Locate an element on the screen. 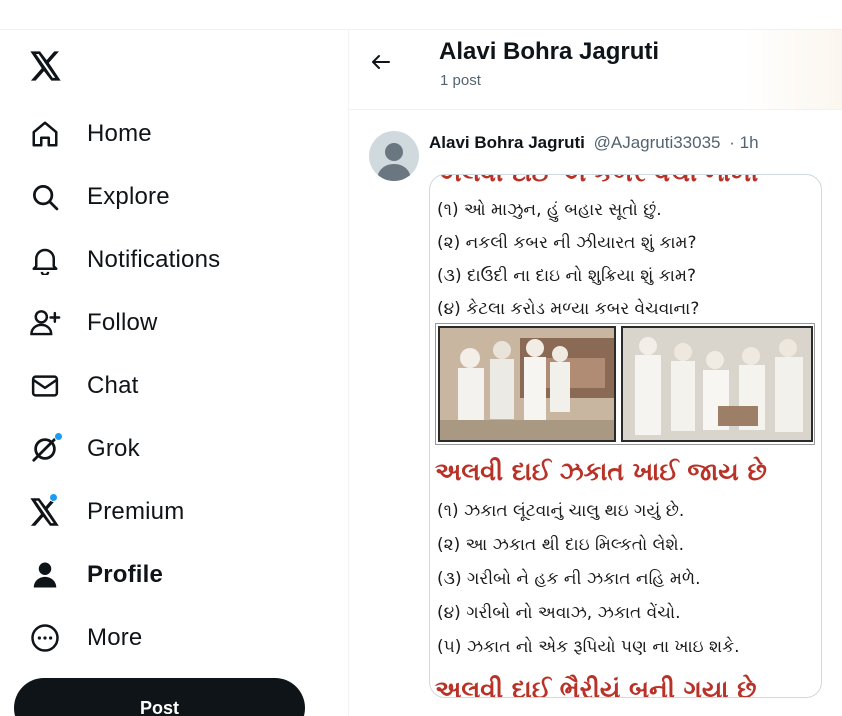 The image size is (842, 716). nav-label: Premium is located at coordinates (136, 511).